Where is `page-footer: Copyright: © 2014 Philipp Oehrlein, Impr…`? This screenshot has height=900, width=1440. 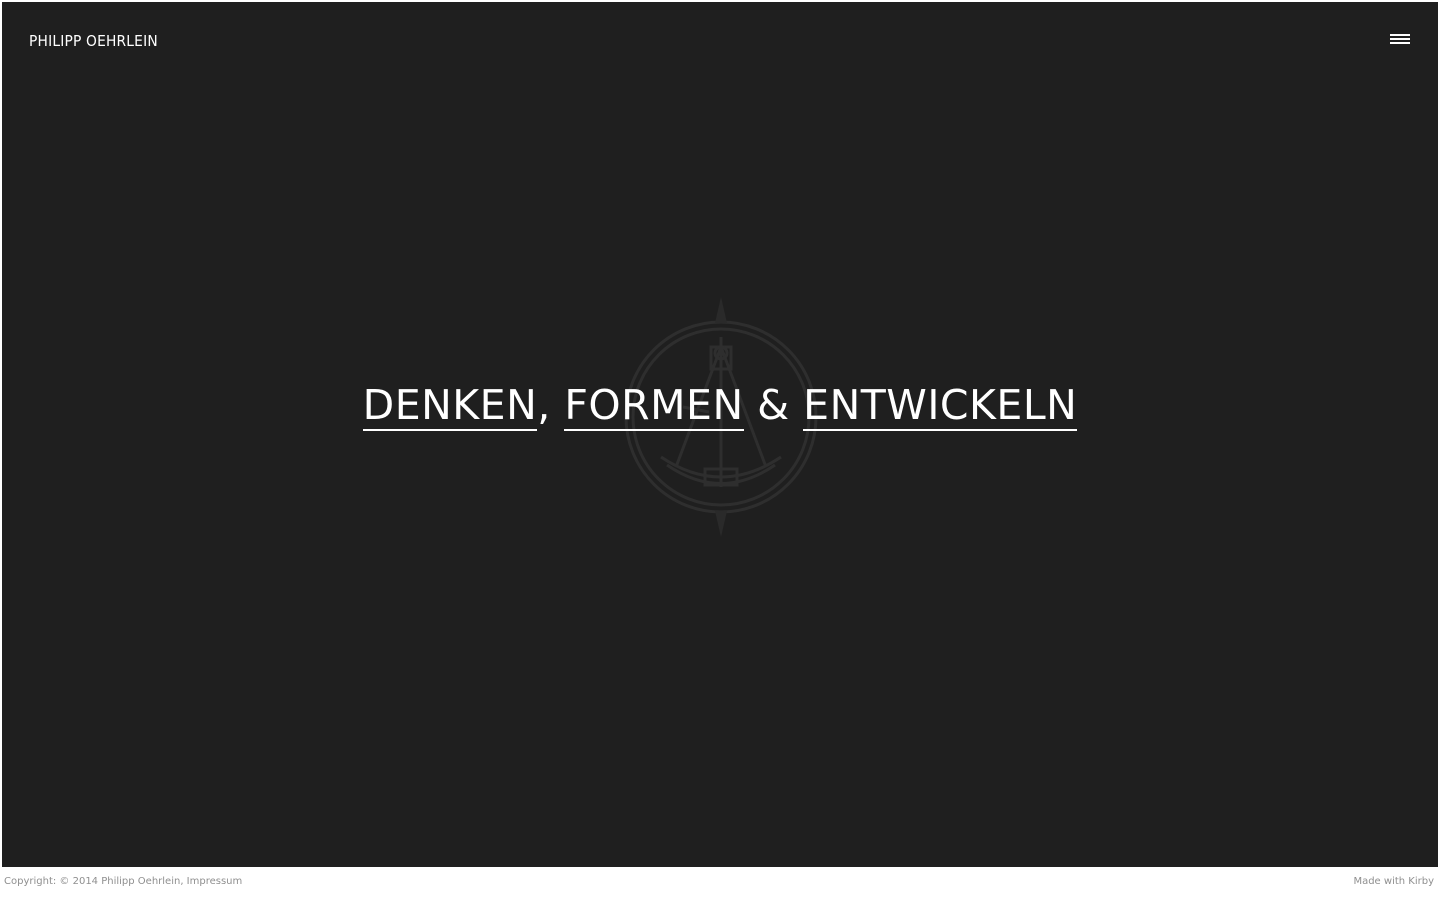
page-footer: Copyright: © 2014 Philipp Oehrlein, Impr… is located at coordinates (720, 883).